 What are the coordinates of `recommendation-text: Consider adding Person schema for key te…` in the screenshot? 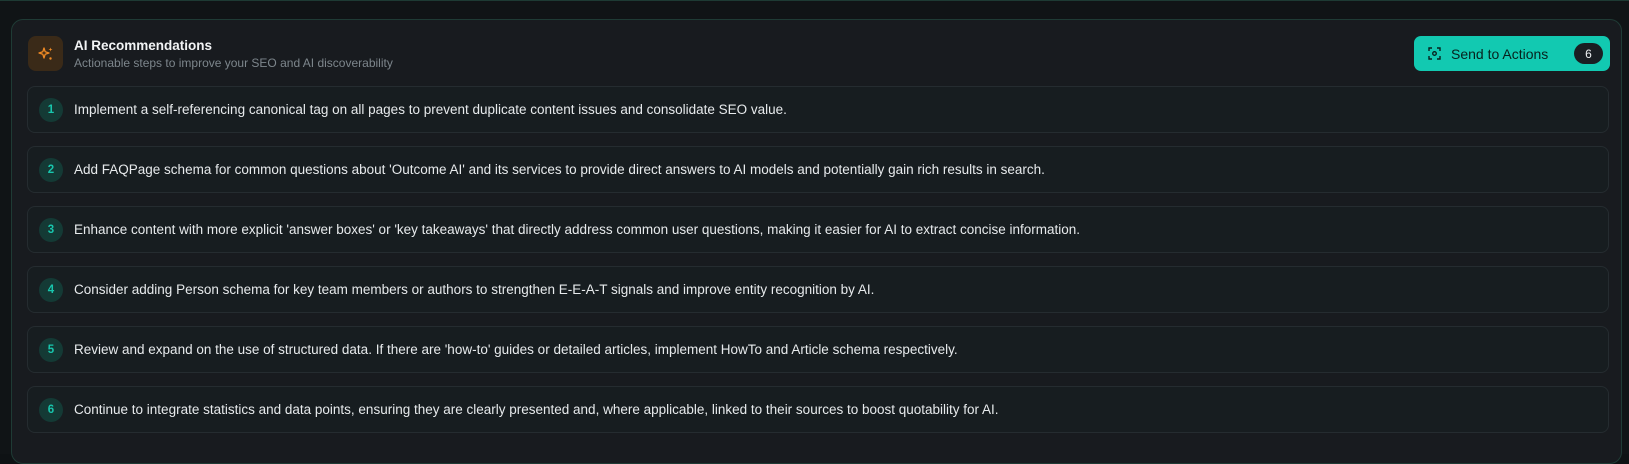 It's located at (474, 289).